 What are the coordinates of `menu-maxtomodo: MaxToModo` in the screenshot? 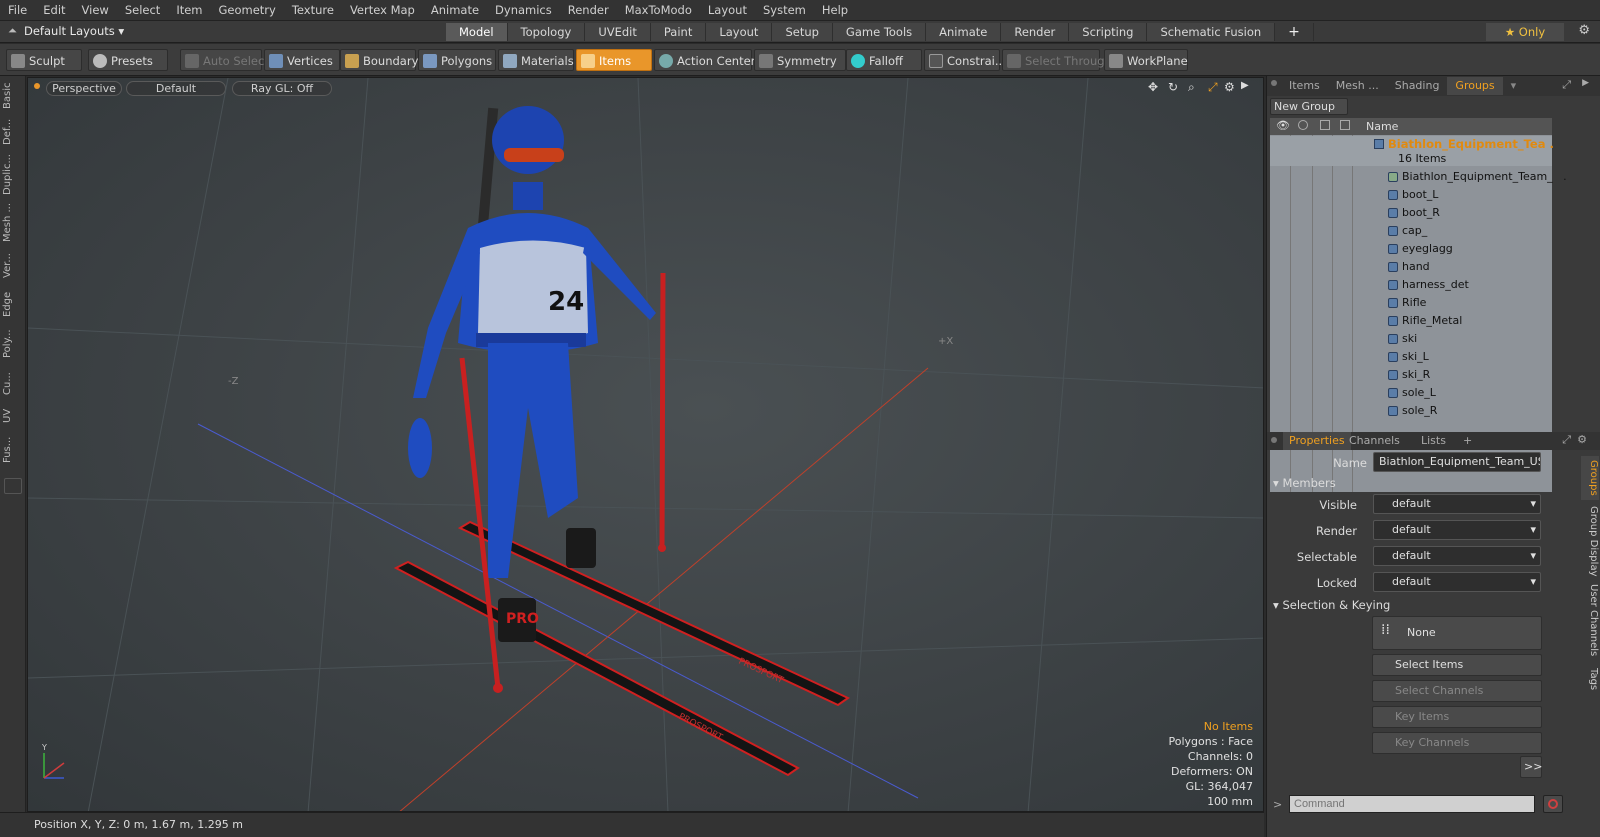 It's located at (658, 10).